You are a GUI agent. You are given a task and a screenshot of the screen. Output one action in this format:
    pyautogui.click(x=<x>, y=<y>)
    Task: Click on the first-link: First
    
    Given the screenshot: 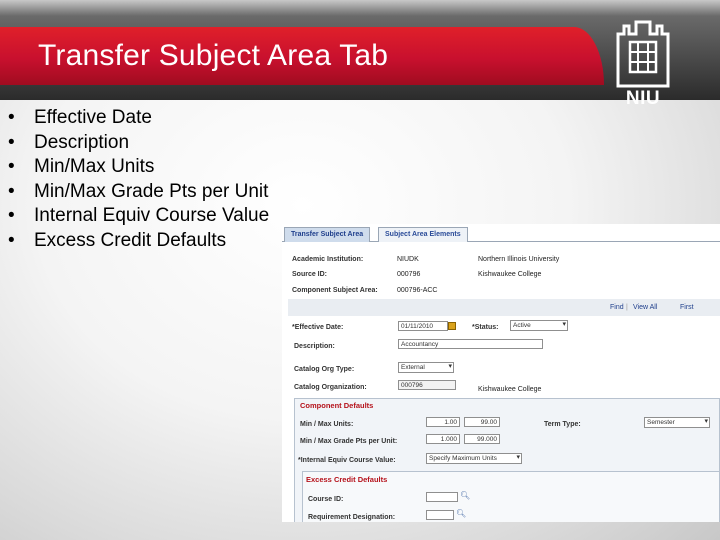 What is the action you would take?
    pyautogui.click(x=687, y=307)
    